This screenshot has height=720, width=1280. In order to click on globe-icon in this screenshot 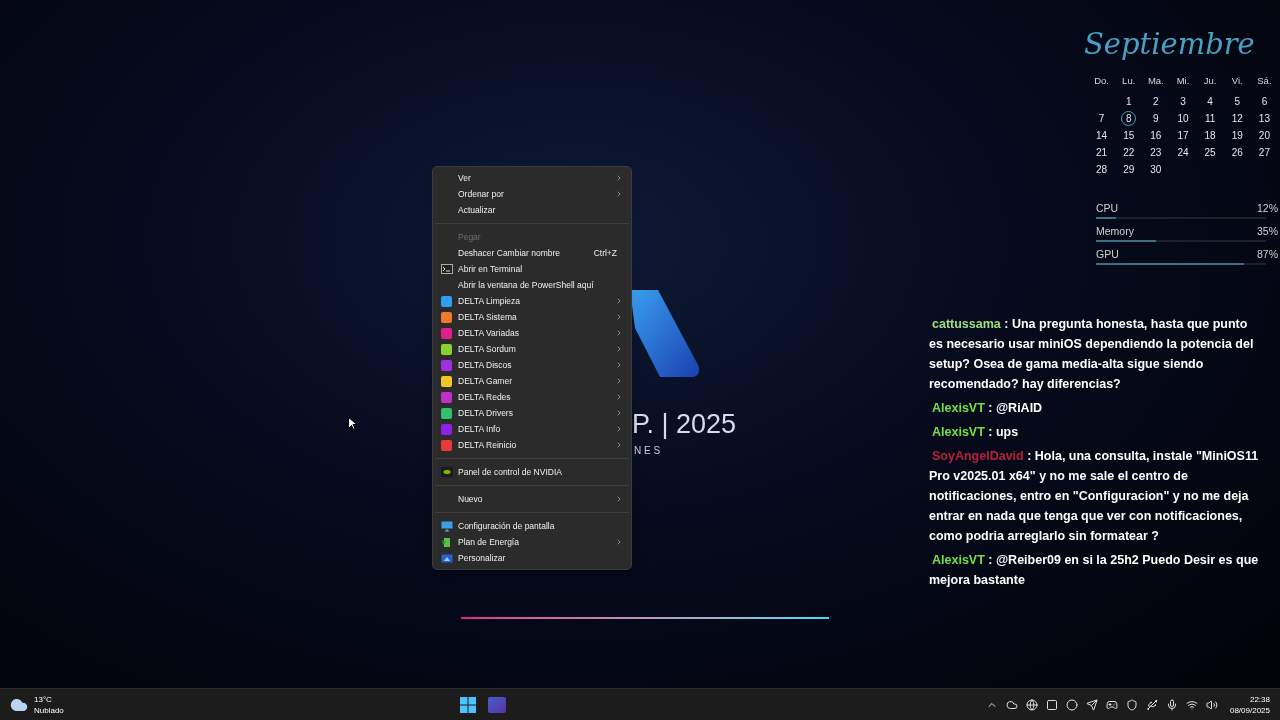, I will do `click(1031, 704)`.